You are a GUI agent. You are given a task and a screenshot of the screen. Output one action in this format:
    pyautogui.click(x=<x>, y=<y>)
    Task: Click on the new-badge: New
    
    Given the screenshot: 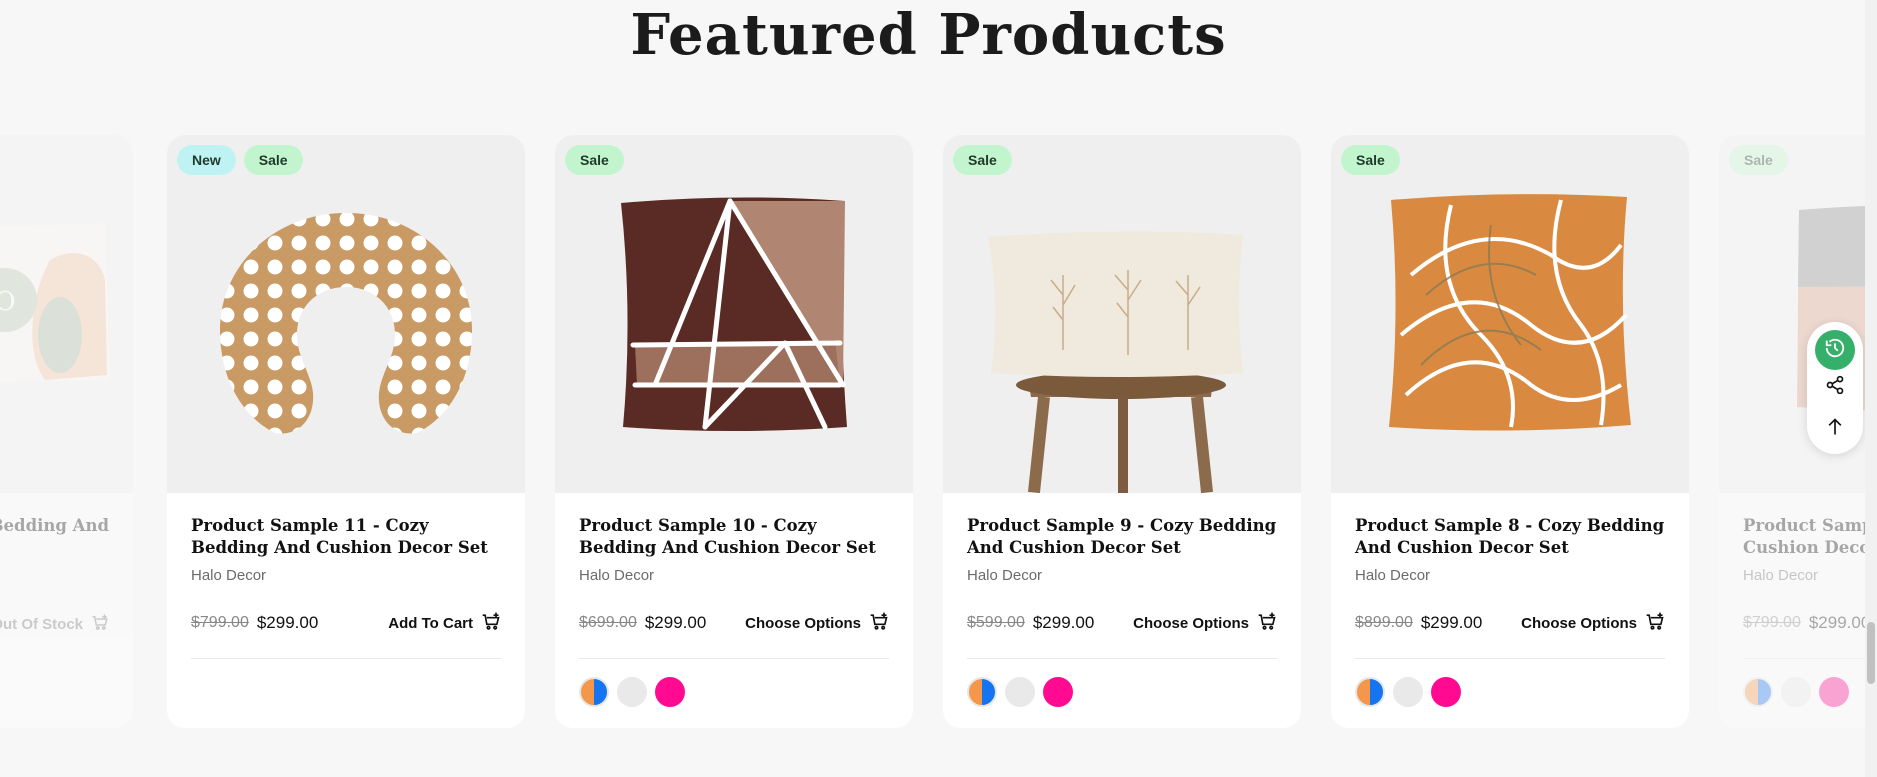 What is the action you would take?
    pyautogui.click(x=206, y=160)
    